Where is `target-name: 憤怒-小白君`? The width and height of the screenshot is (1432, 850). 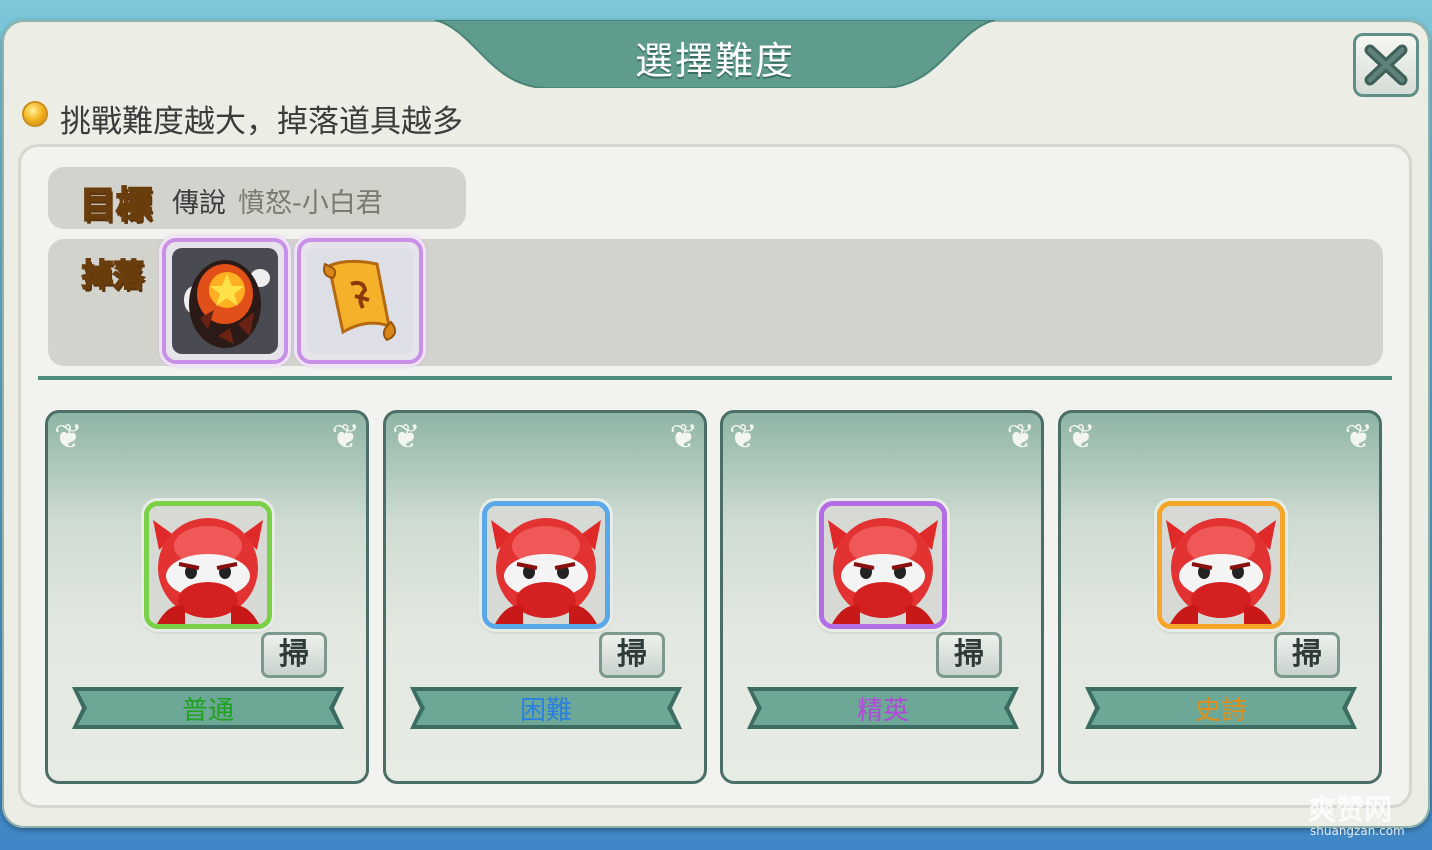
target-name: 憤怒-小白君 is located at coordinates (310, 203).